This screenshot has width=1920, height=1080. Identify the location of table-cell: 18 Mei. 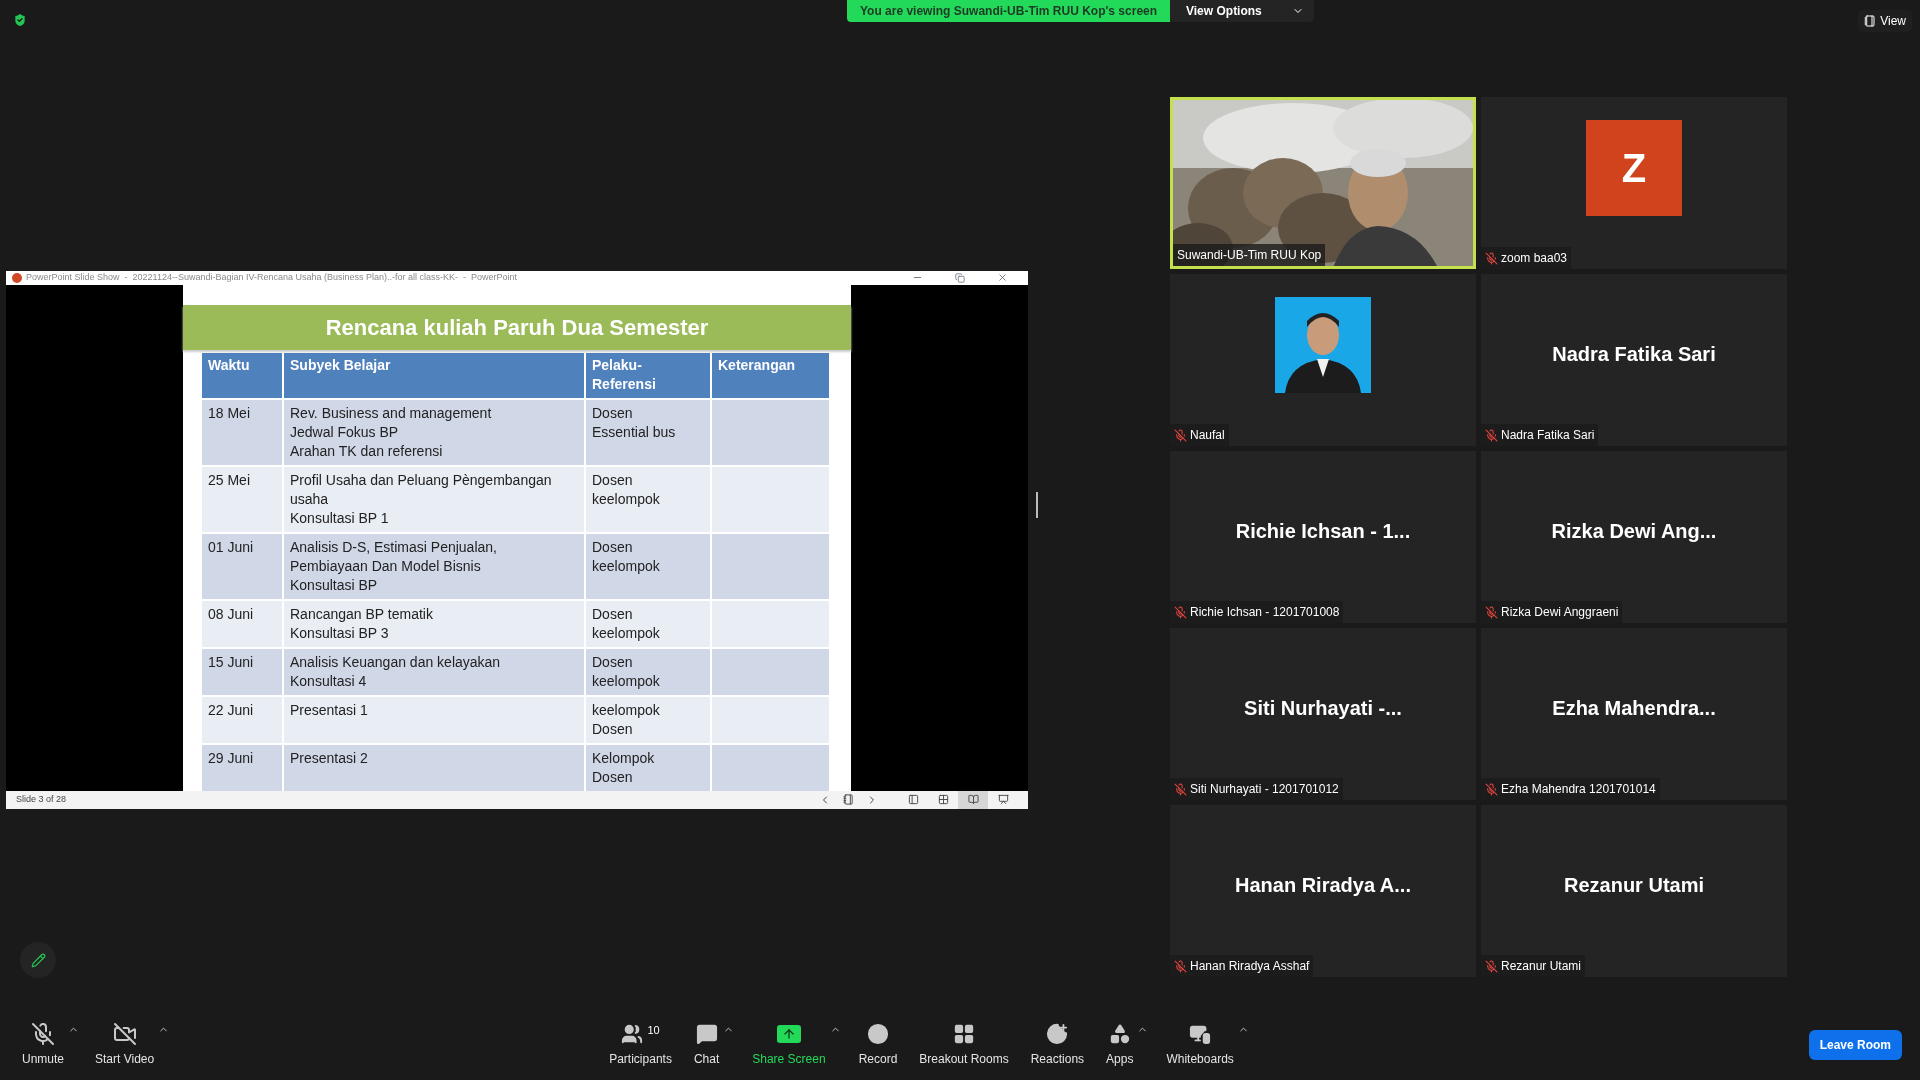
(242, 432).